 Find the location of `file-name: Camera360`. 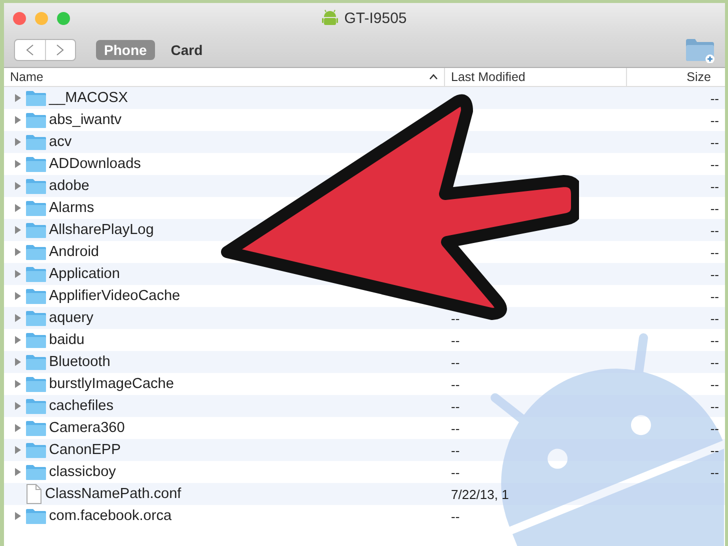

file-name: Camera360 is located at coordinates (87, 428).